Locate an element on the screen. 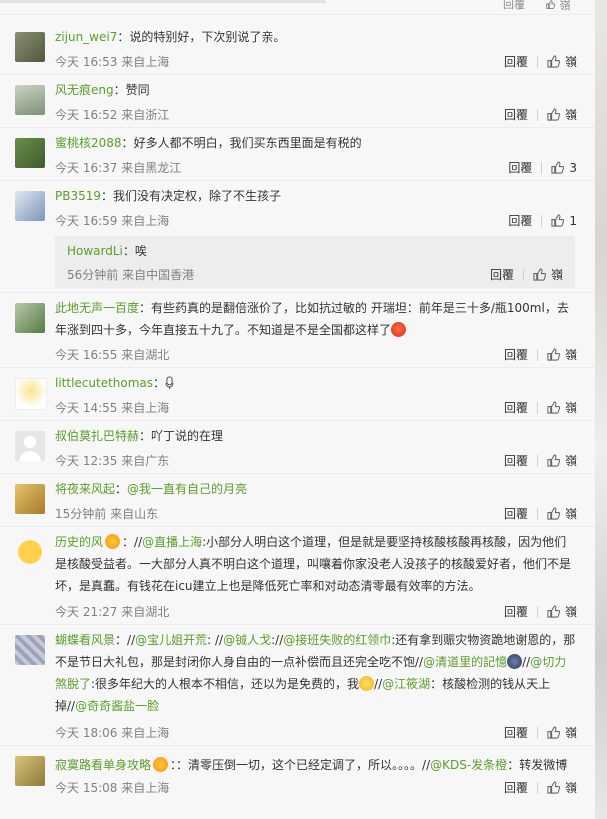 The height and width of the screenshot is (819, 607). comment-text: 将夜来风起：@我一直有自己的月亮 is located at coordinates (151, 489).